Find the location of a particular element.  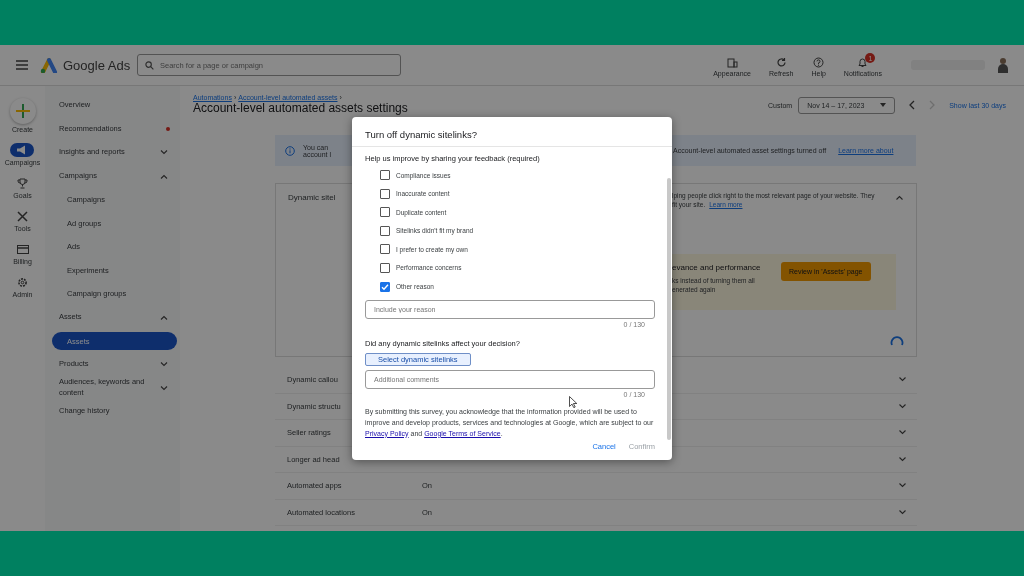

bell-icon is located at coordinates (863, 62).